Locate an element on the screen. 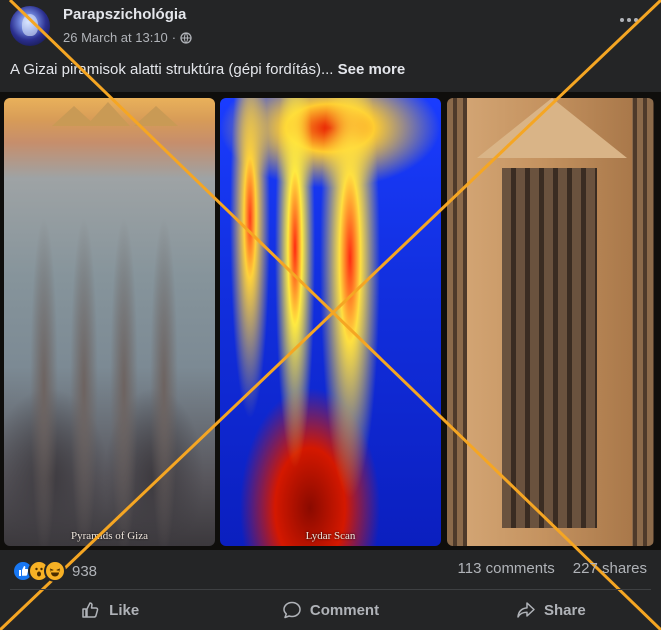  like-button: Like is located at coordinates (110, 610).